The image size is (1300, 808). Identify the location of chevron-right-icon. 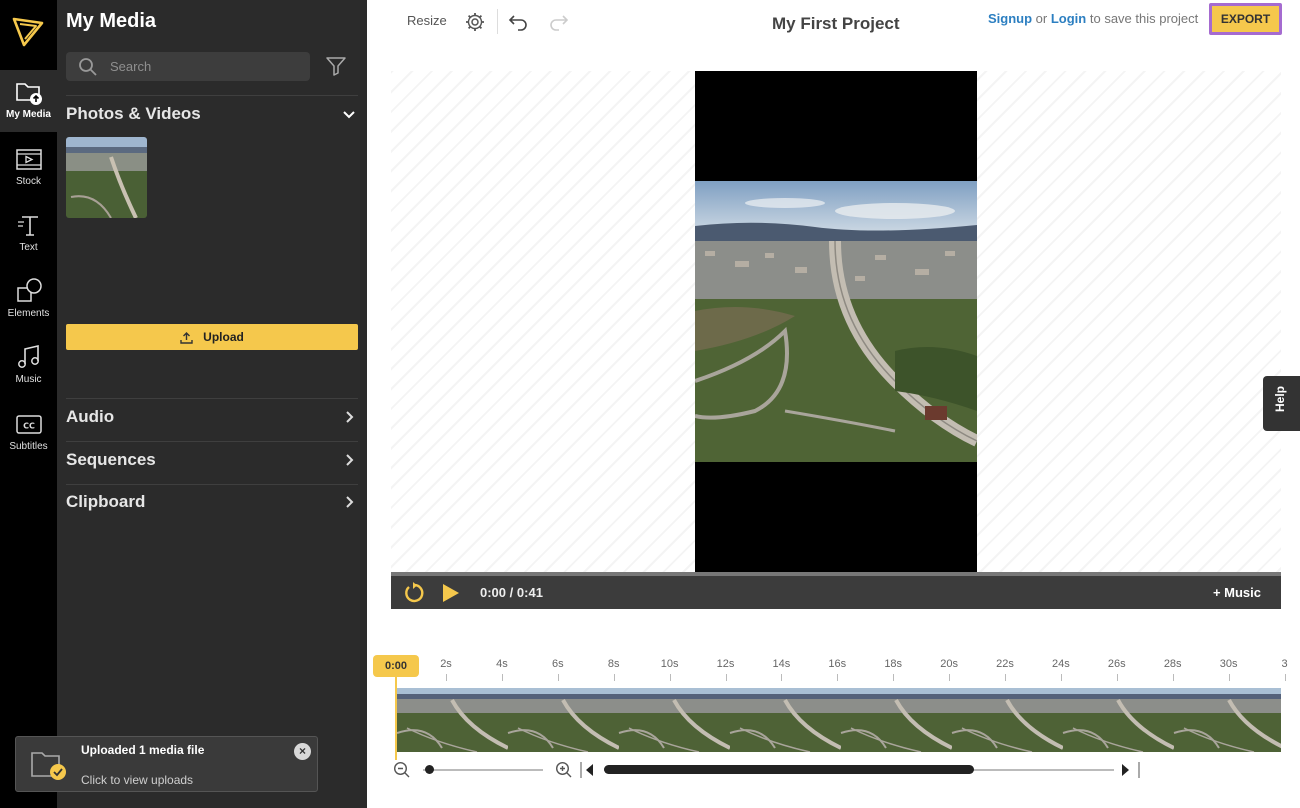
(350, 460).